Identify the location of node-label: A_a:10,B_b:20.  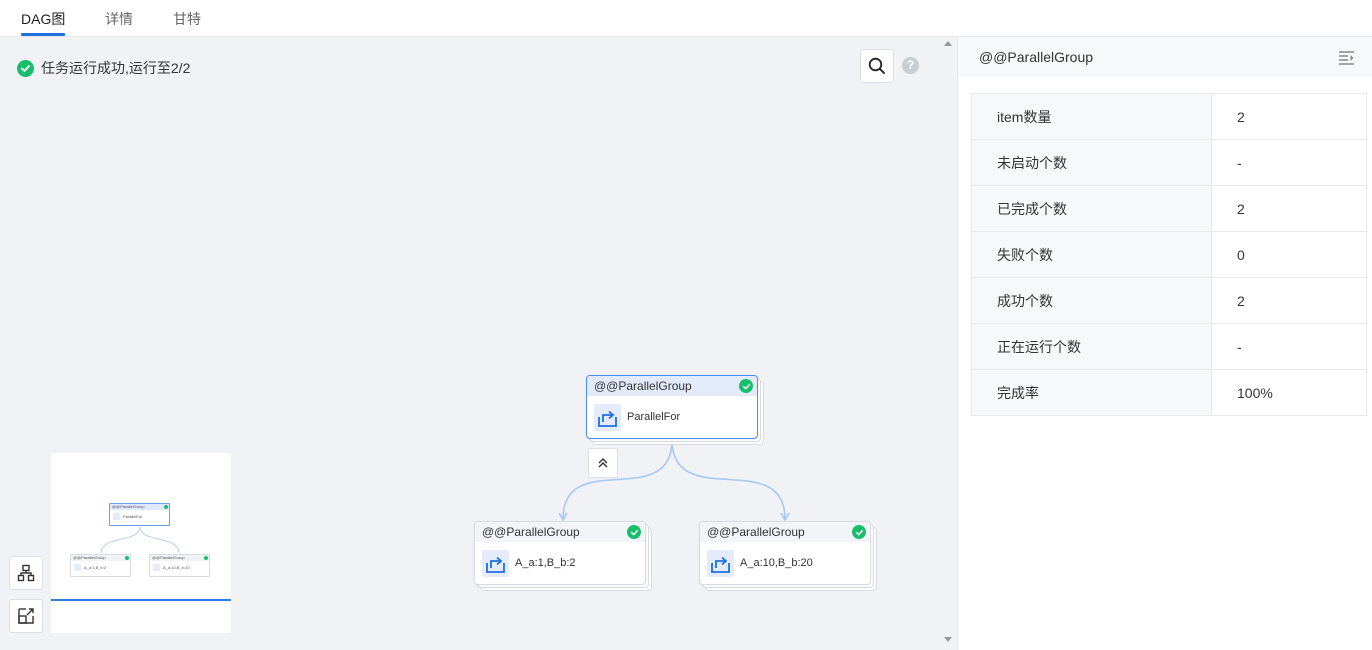
(776, 563).